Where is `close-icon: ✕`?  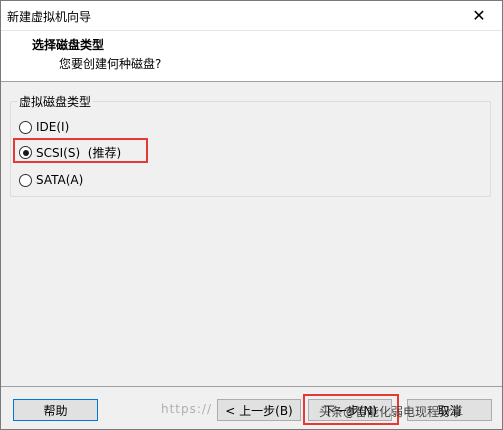 close-icon: ✕ is located at coordinates (479, 15).